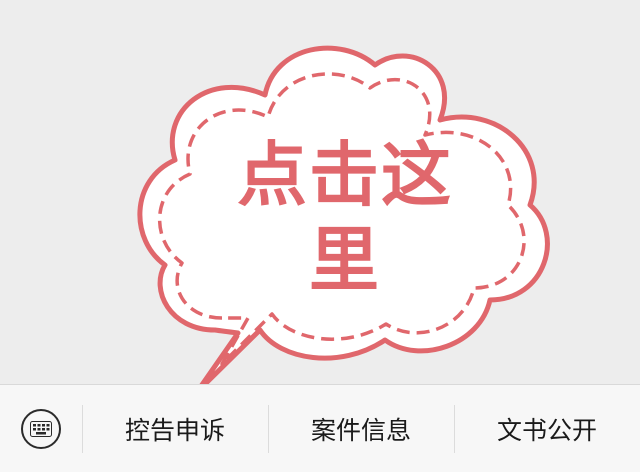  Describe the element at coordinates (345, 175) in the screenshot. I see `bubble-text-line1: 点击这` at that location.